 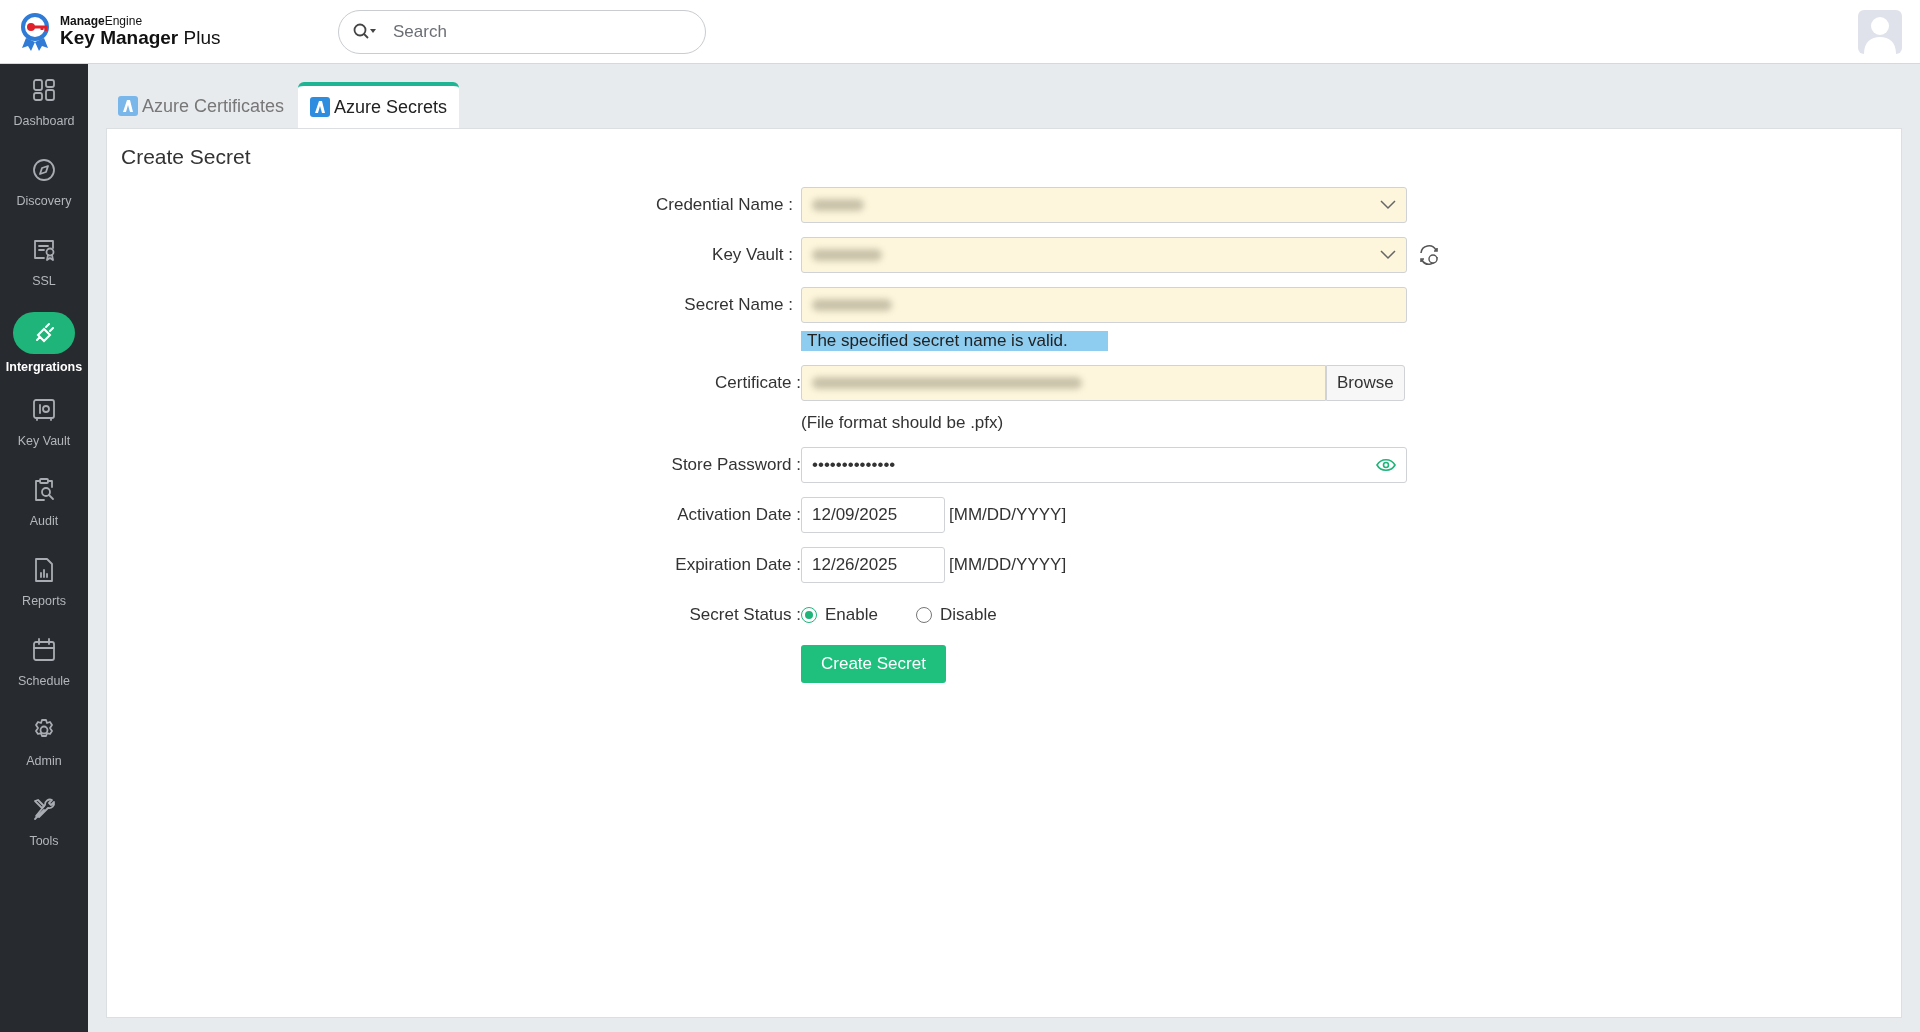 I want to click on field-label: Certificate :, so click(x=757, y=383).